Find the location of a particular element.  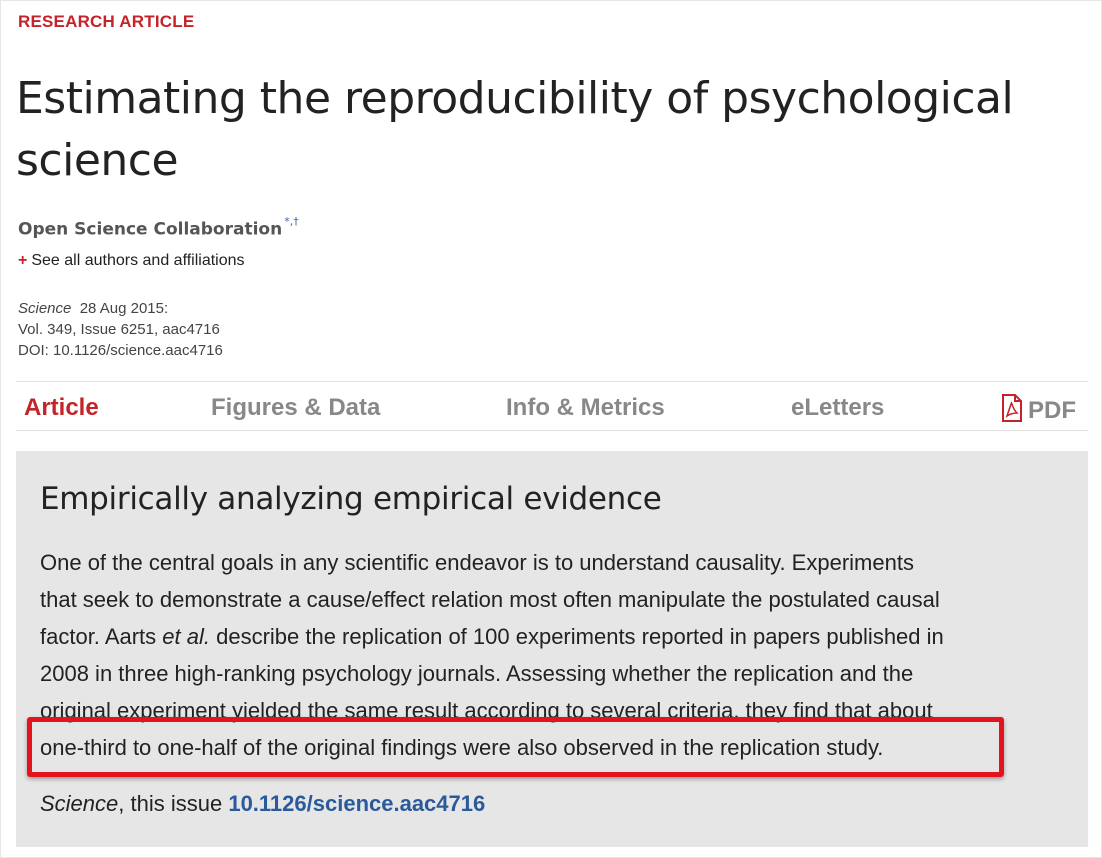

summary-ref-text: , this issue is located at coordinates (173, 803).